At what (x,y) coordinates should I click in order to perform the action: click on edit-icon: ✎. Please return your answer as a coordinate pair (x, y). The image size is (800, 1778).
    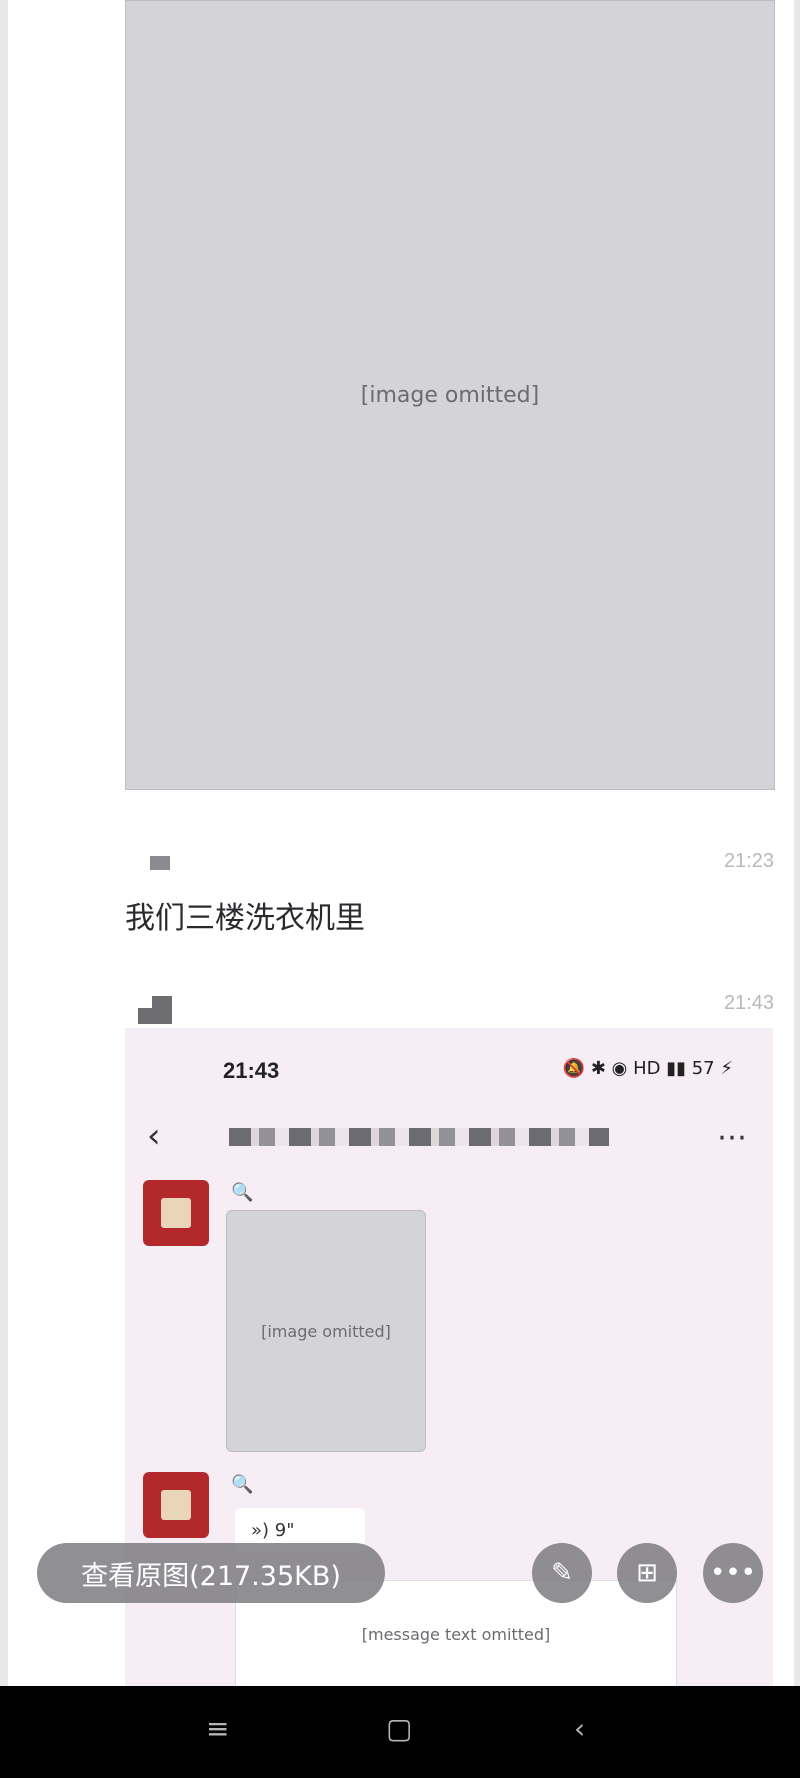
    Looking at the image, I should click on (562, 1573).